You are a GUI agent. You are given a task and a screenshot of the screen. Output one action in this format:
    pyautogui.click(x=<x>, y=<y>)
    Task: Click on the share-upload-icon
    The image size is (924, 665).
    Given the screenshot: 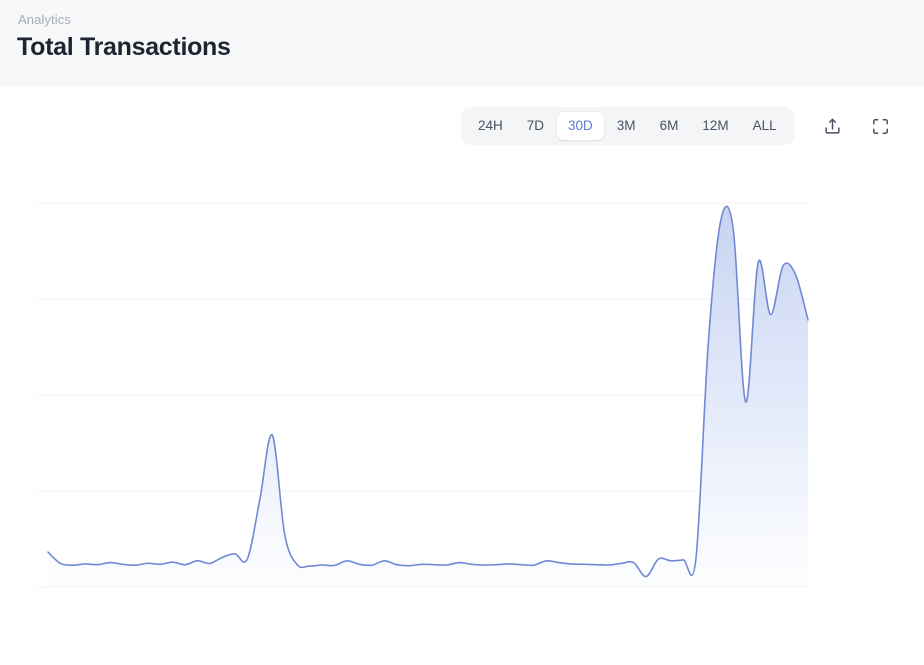 What is the action you would take?
    pyautogui.click(x=832, y=126)
    